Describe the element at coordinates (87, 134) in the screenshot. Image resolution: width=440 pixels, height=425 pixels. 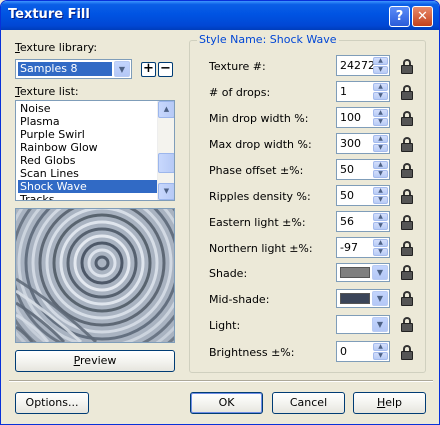
I see `list-item: Purple Swirl` at that location.